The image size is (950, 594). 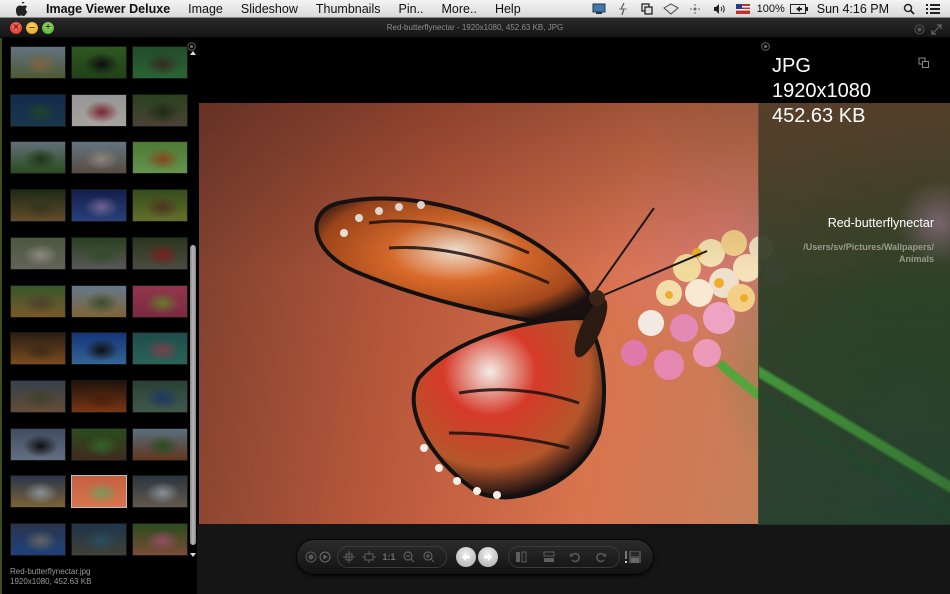 I want to click on info-file-type: JPG, so click(x=791, y=66).